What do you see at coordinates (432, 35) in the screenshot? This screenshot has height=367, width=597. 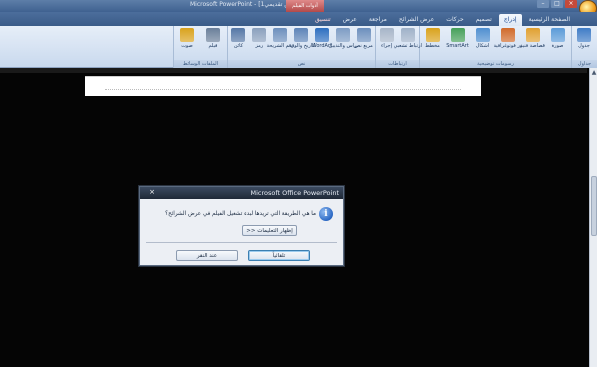 I see `chart-icon` at bounding box center [432, 35].